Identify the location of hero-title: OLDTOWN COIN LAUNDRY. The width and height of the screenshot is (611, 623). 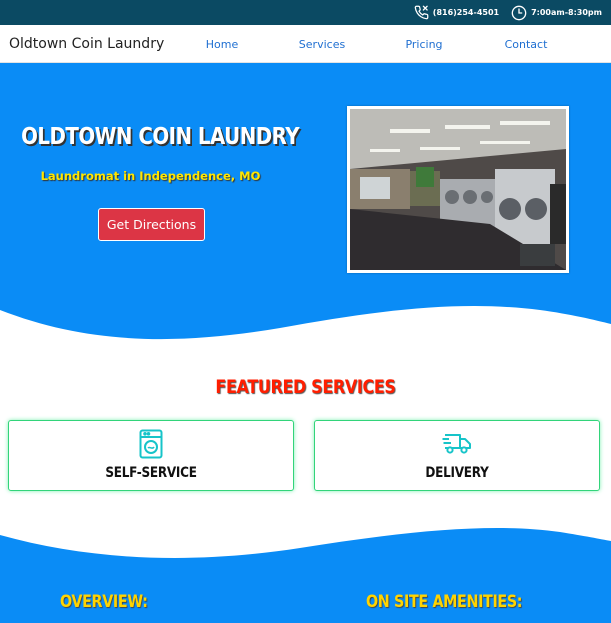
(160, 137).